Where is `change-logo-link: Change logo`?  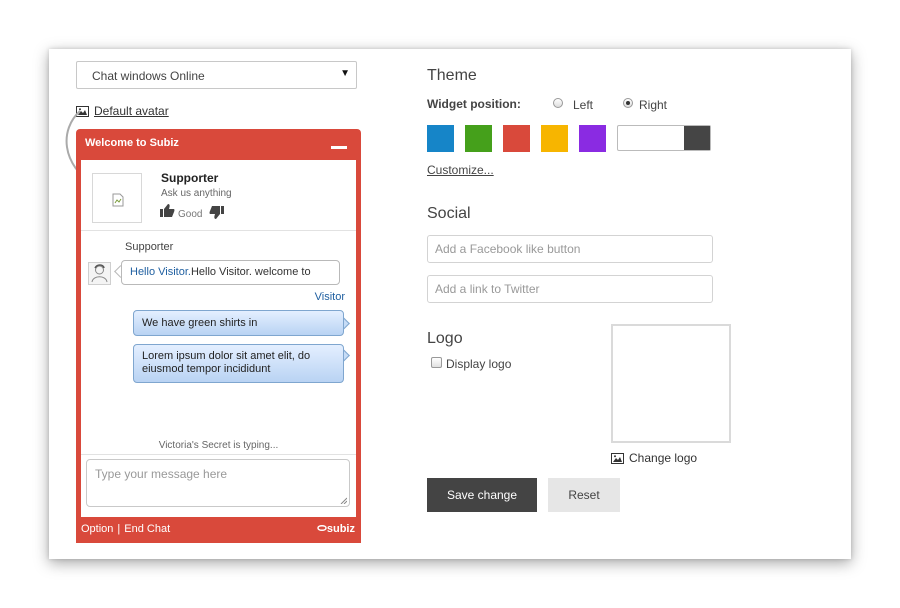
change-logo-link: Change logo is located at coordinates (654, 459).